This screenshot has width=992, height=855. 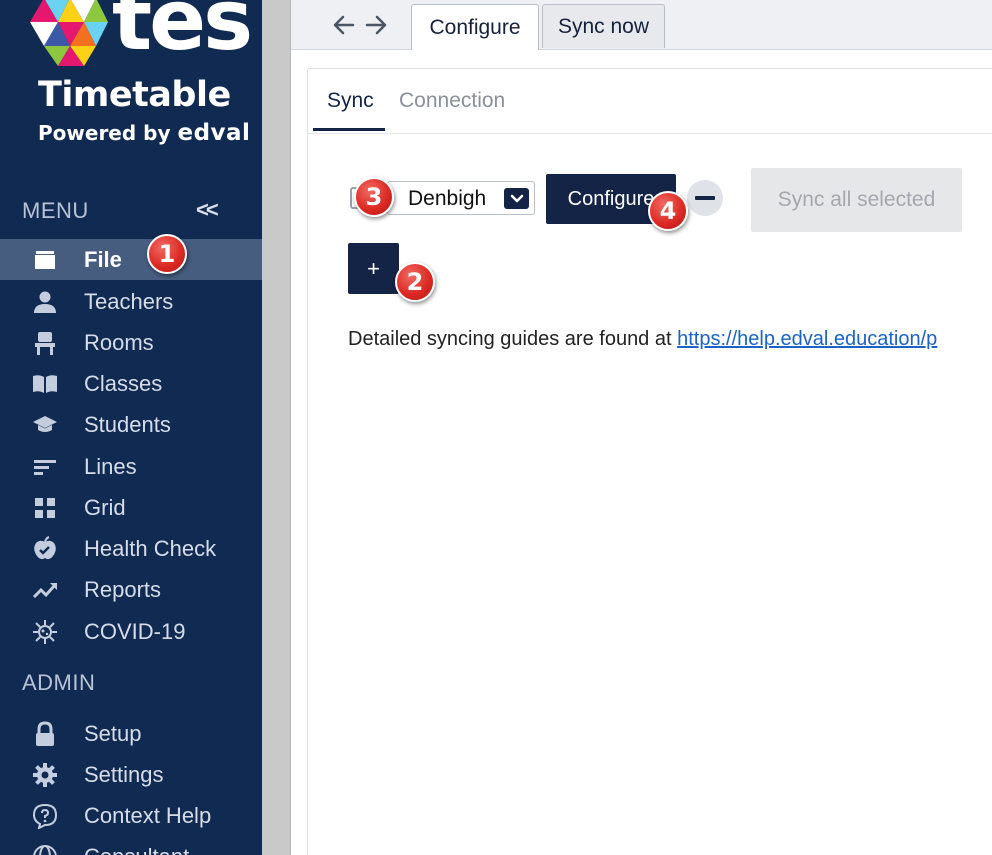 I want to click on grid-icon, so click(x=45, y=508).